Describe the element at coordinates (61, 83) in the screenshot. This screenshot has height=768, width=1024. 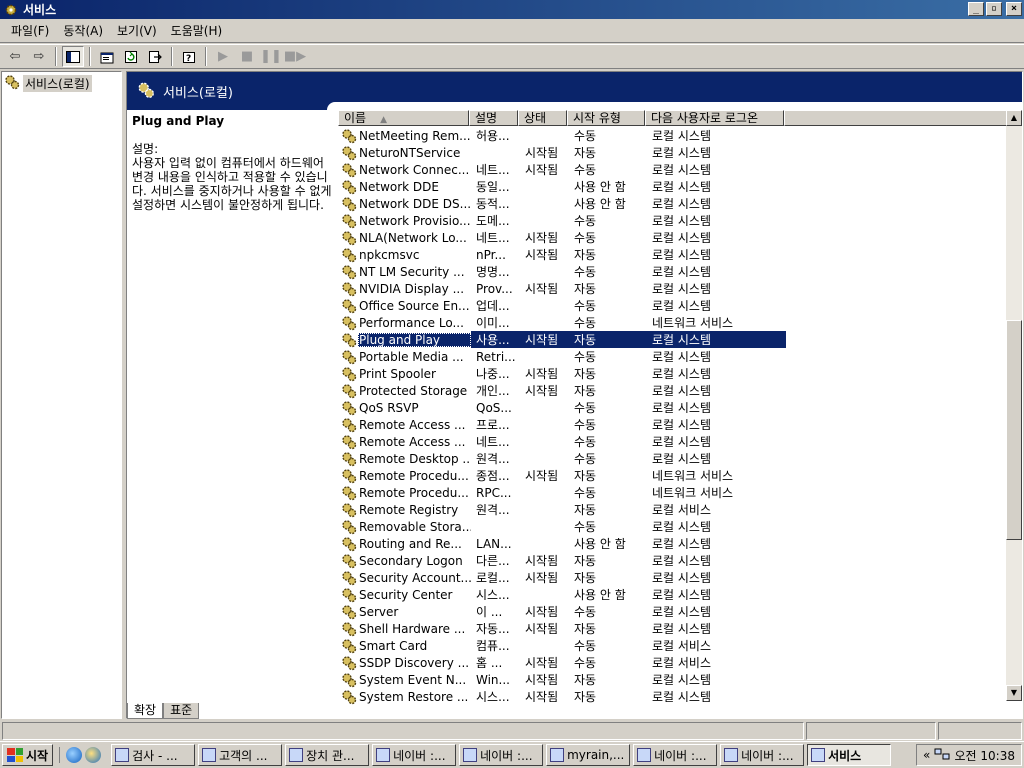
I see `tree-node-services-local: 서비스(로컬)` at that location.